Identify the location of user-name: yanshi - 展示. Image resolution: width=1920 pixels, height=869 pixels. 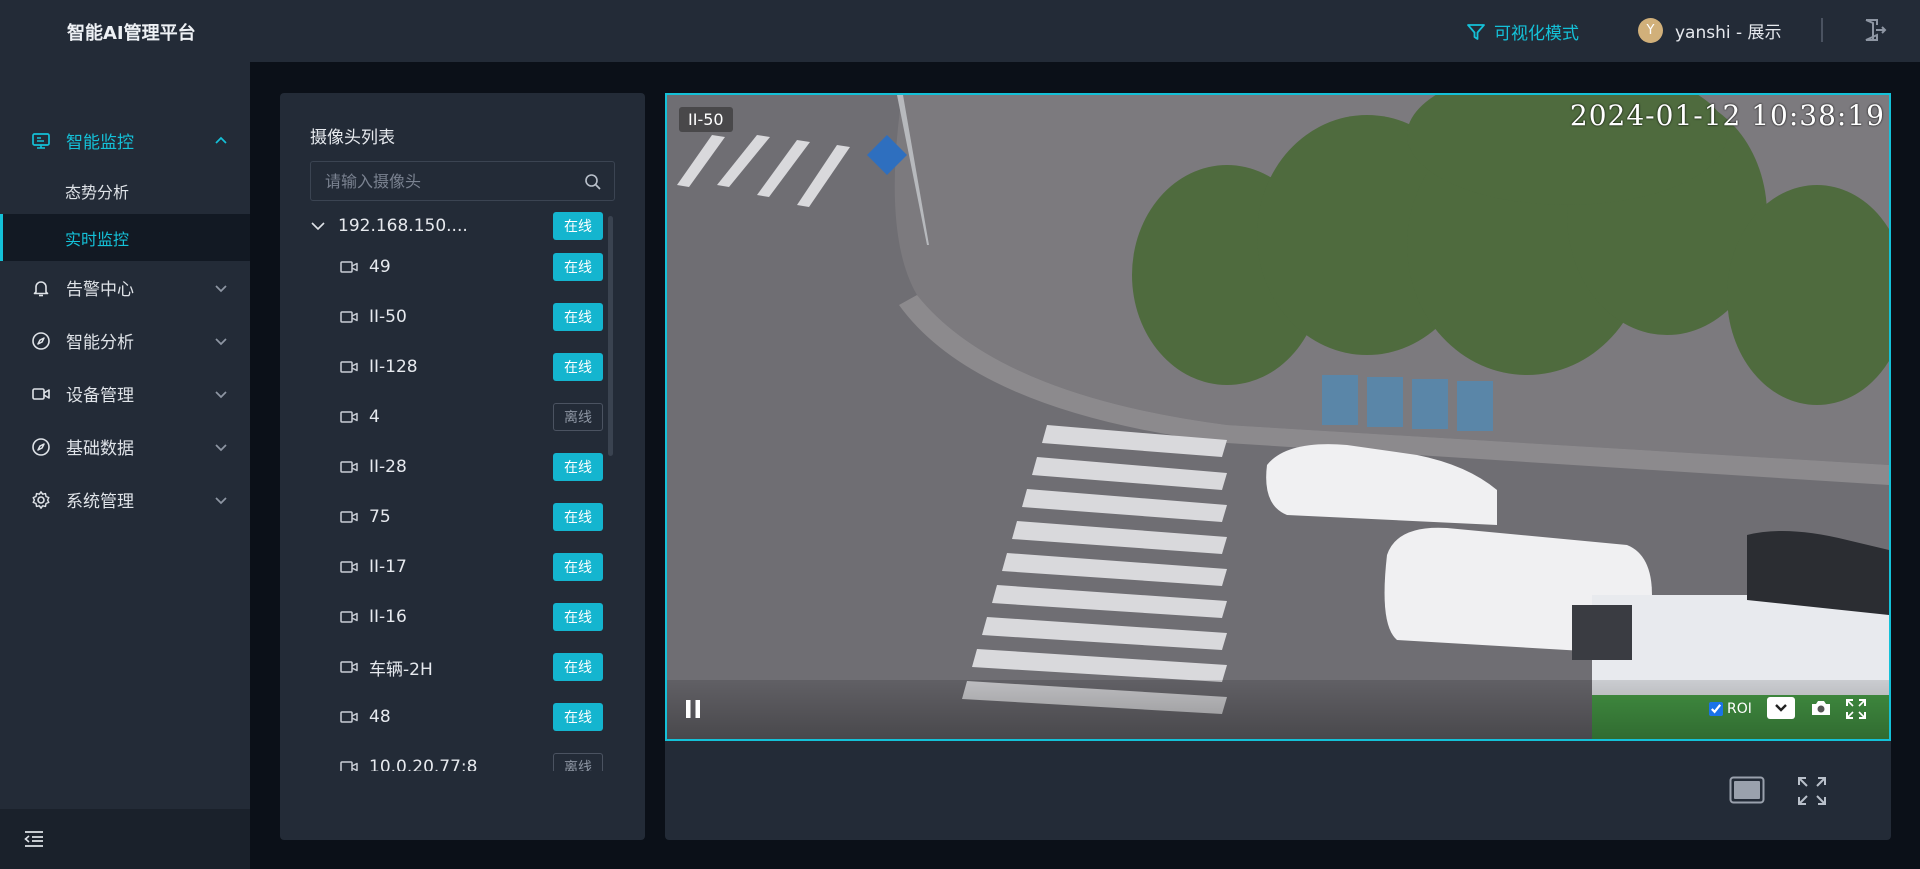
(1728, 33).